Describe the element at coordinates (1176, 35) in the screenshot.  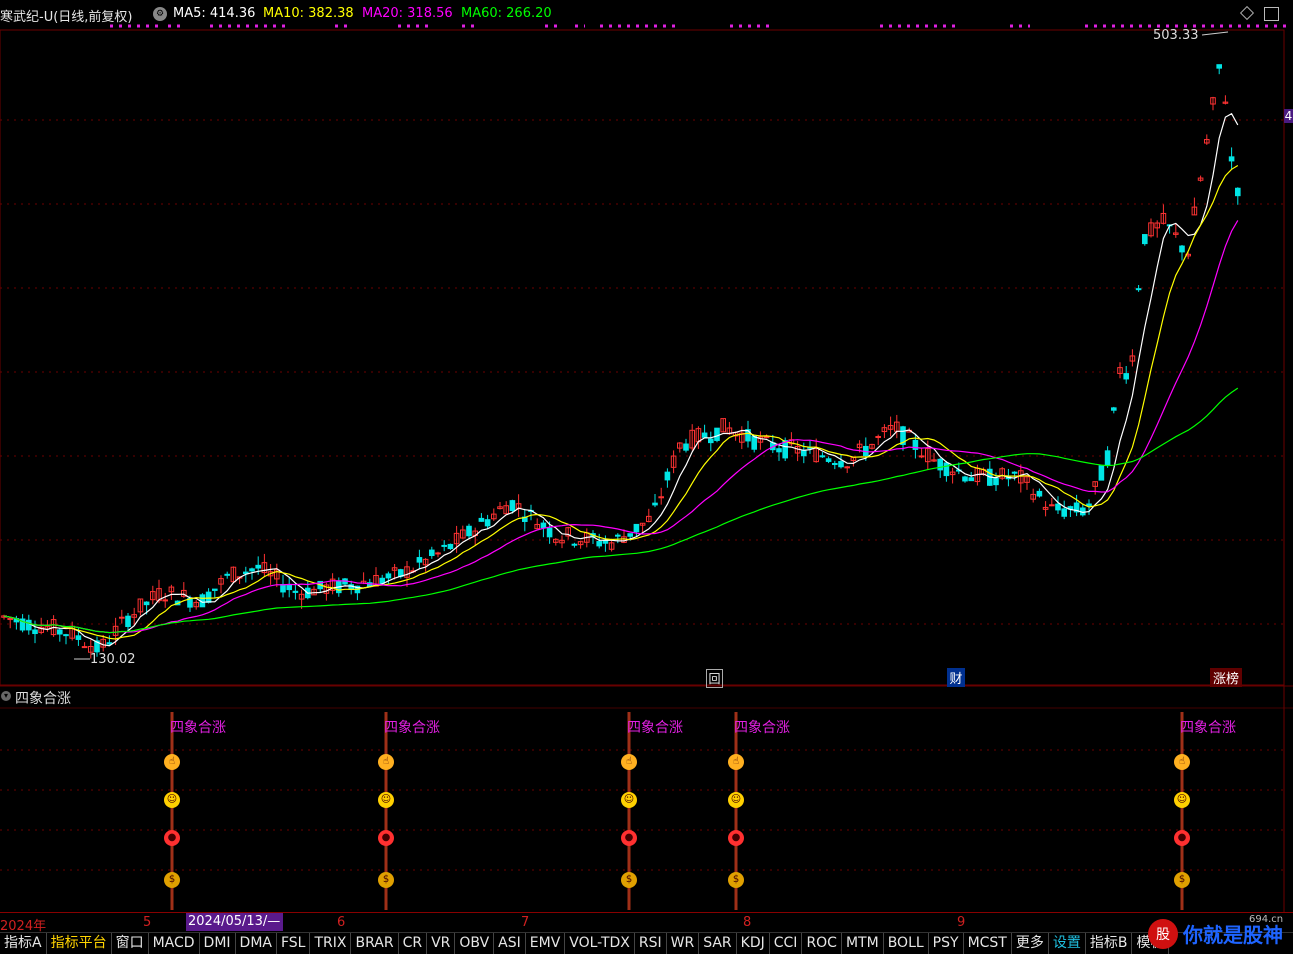
I see `high-price-label: 503.33` at that location.